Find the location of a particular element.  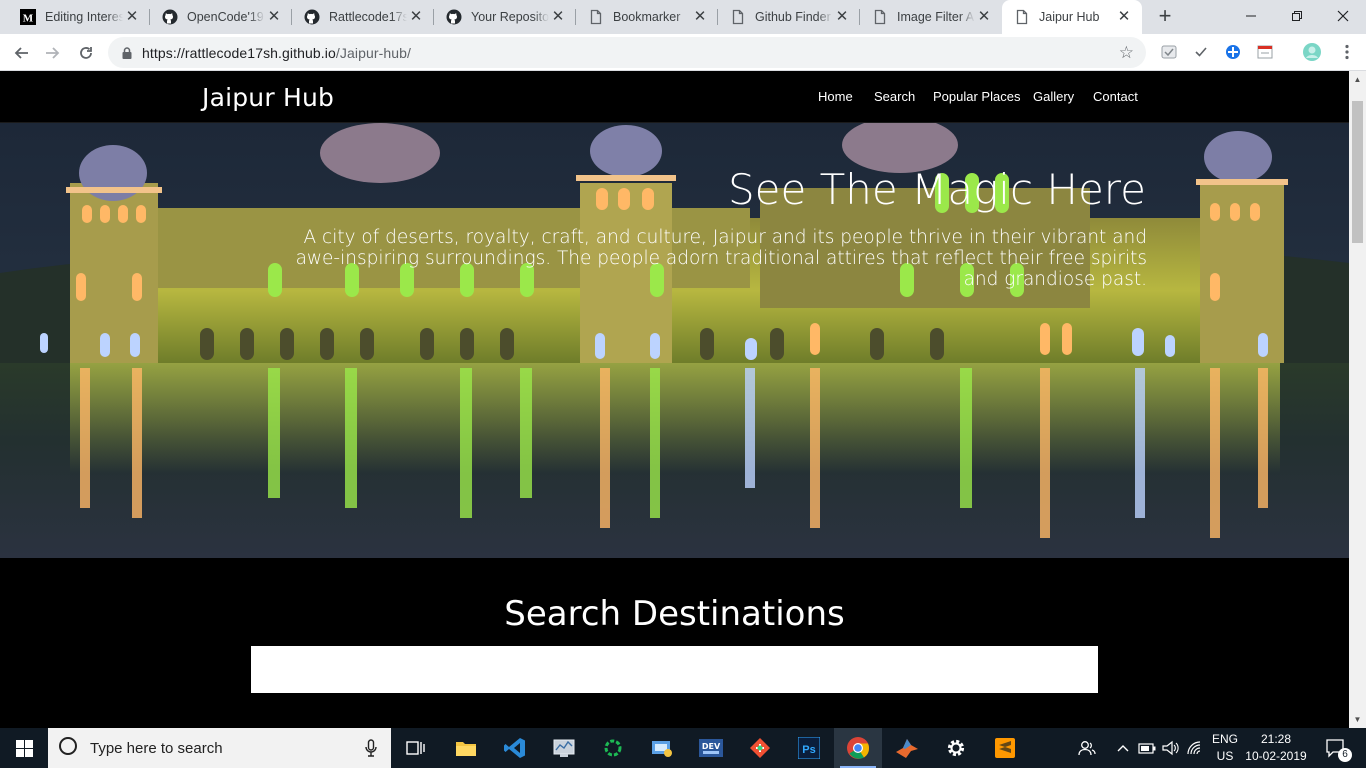

url-path: /Jaipur-hub/ is located at coordinates (373, 52).